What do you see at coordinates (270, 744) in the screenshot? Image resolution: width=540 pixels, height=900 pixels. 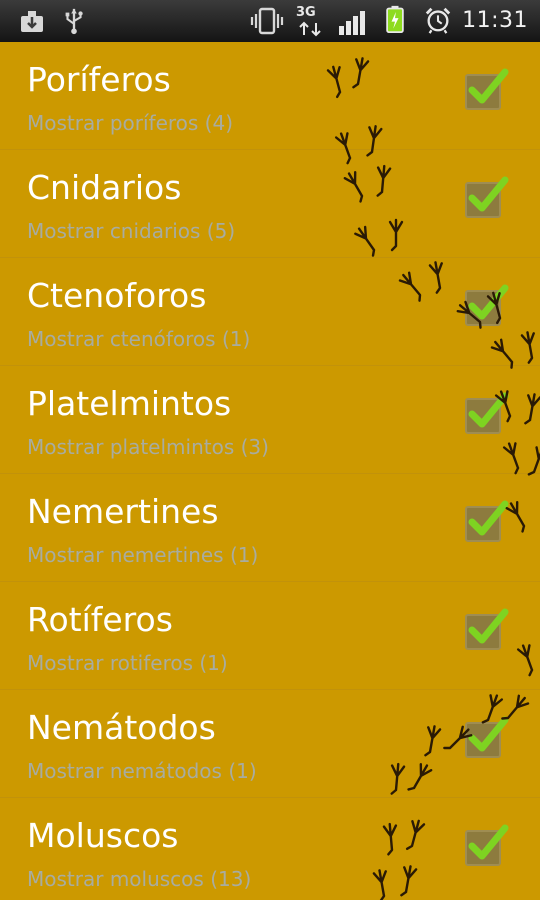 I see `preference-row-nematodos: Nemátodos Mostrar nemátodos (1)` at bounding box center [270, 744].